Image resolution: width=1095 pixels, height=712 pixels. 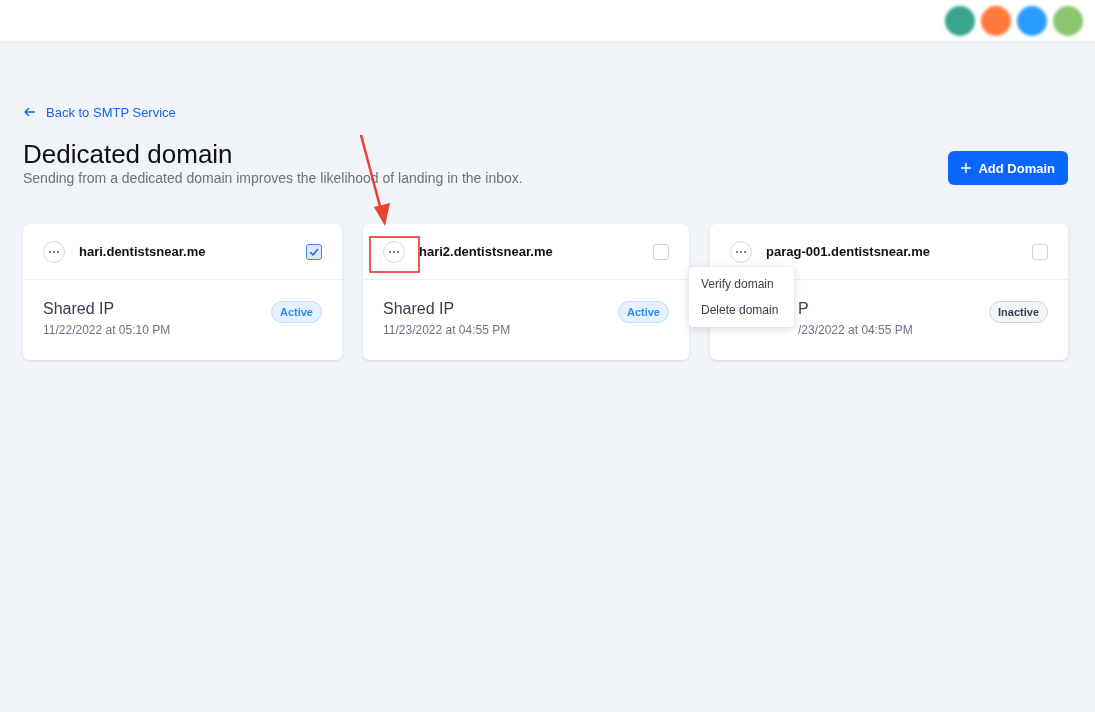 I want to click on checkbox, so click(x=314, y=251).